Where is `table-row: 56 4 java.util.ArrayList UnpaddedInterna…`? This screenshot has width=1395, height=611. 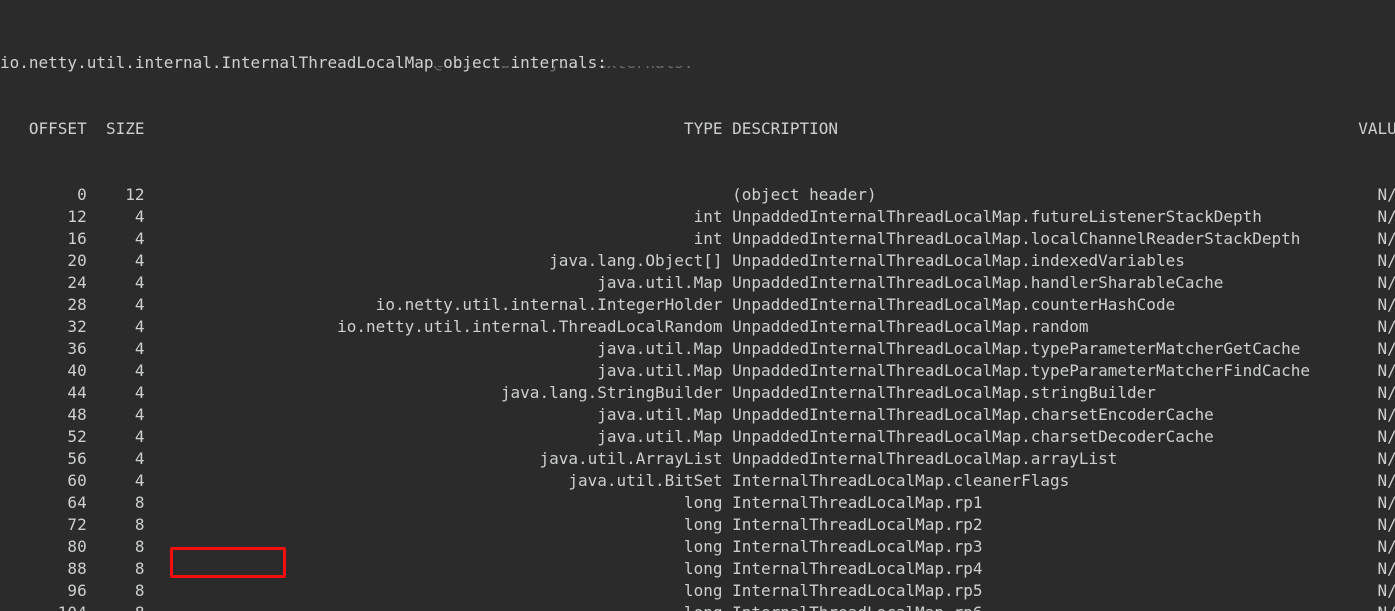 table-row: 56 4 java.util.ArrayList UnpaddedInterna… is located at coordinates (697, 458).